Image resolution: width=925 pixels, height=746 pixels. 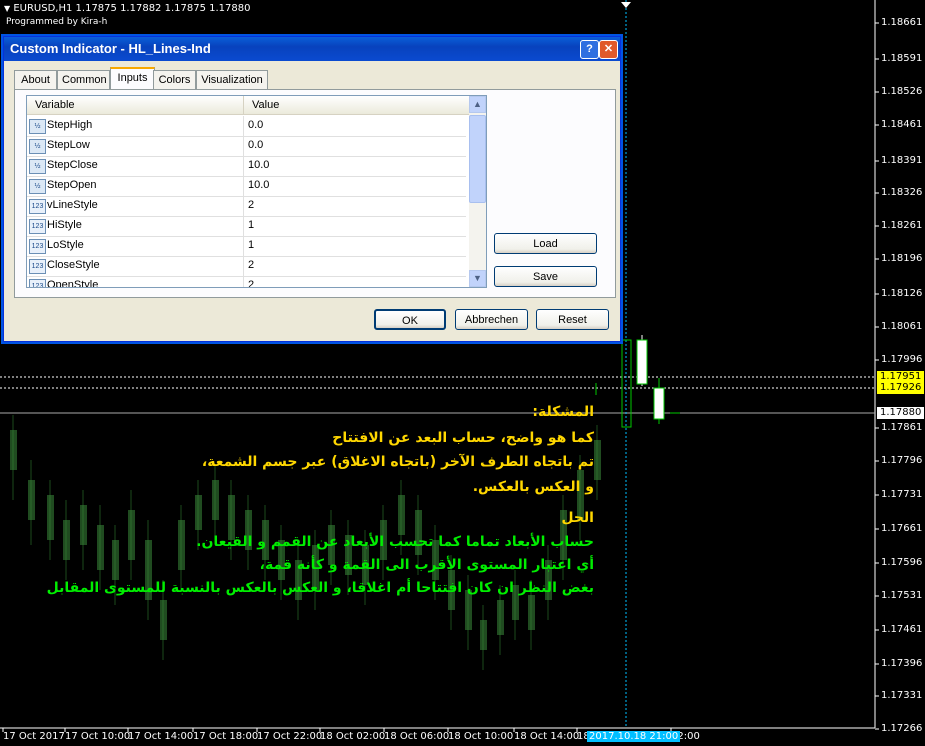 I want to click on price-tick-label: 1.18261, so click(x=902, y=225).